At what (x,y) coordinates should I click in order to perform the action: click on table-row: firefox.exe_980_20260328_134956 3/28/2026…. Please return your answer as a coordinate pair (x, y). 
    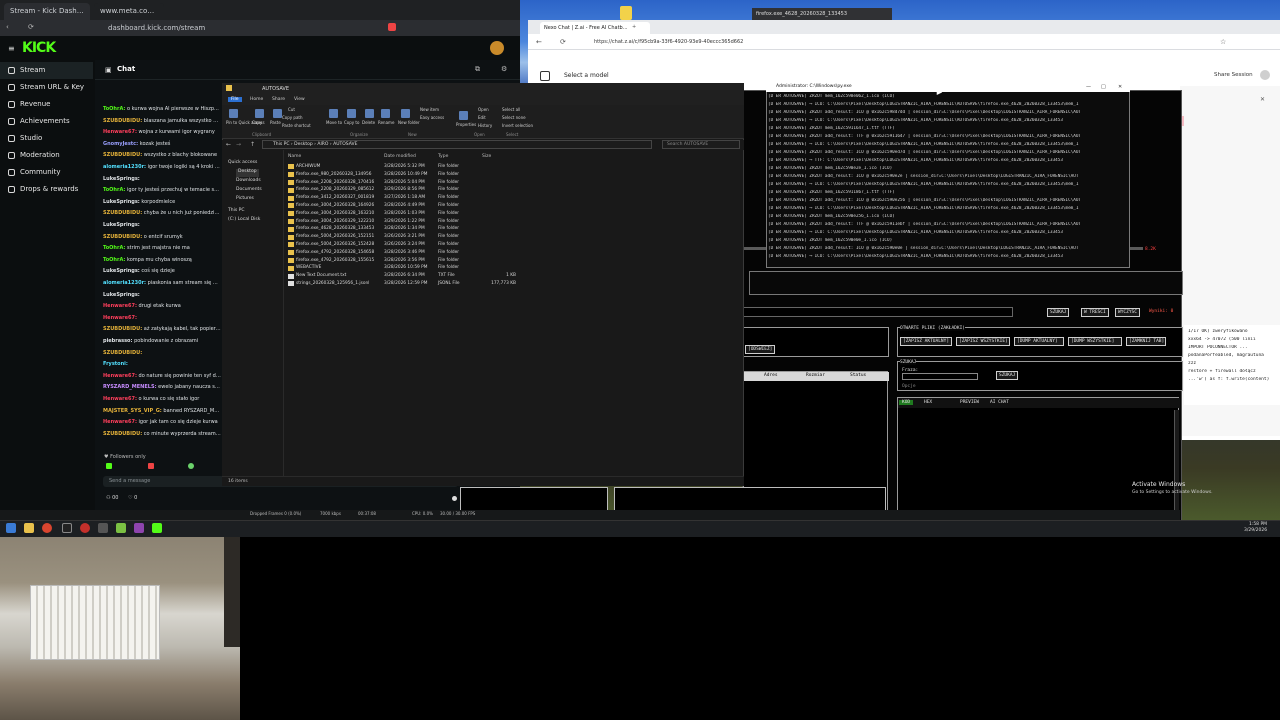
    Looking at the image, I should click on (403, 175).